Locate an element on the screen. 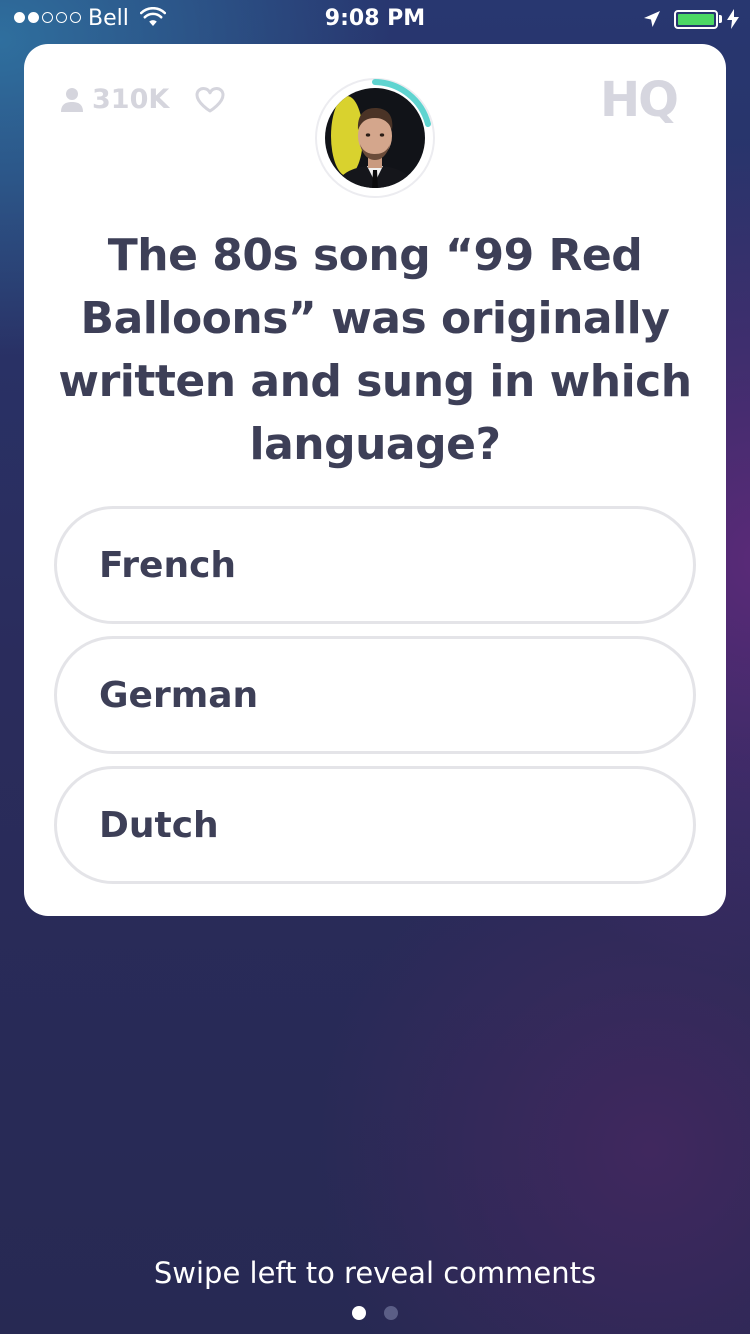  answer-label: French is located at coordinates (168, 565).